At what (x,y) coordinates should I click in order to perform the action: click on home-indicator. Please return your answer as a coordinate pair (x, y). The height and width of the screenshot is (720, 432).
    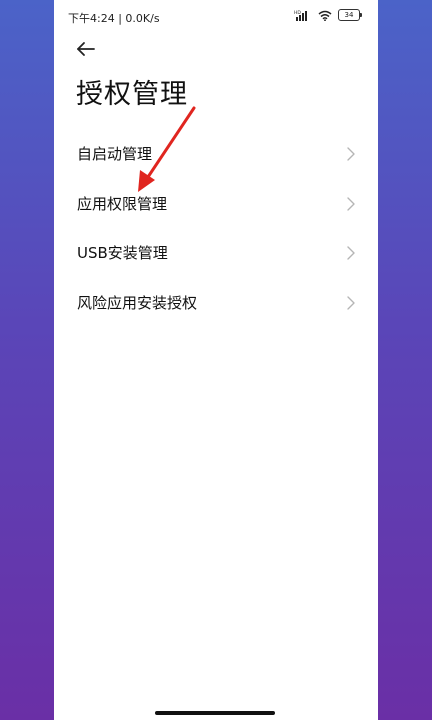
    Looking at the image, I should click on (215, 713).